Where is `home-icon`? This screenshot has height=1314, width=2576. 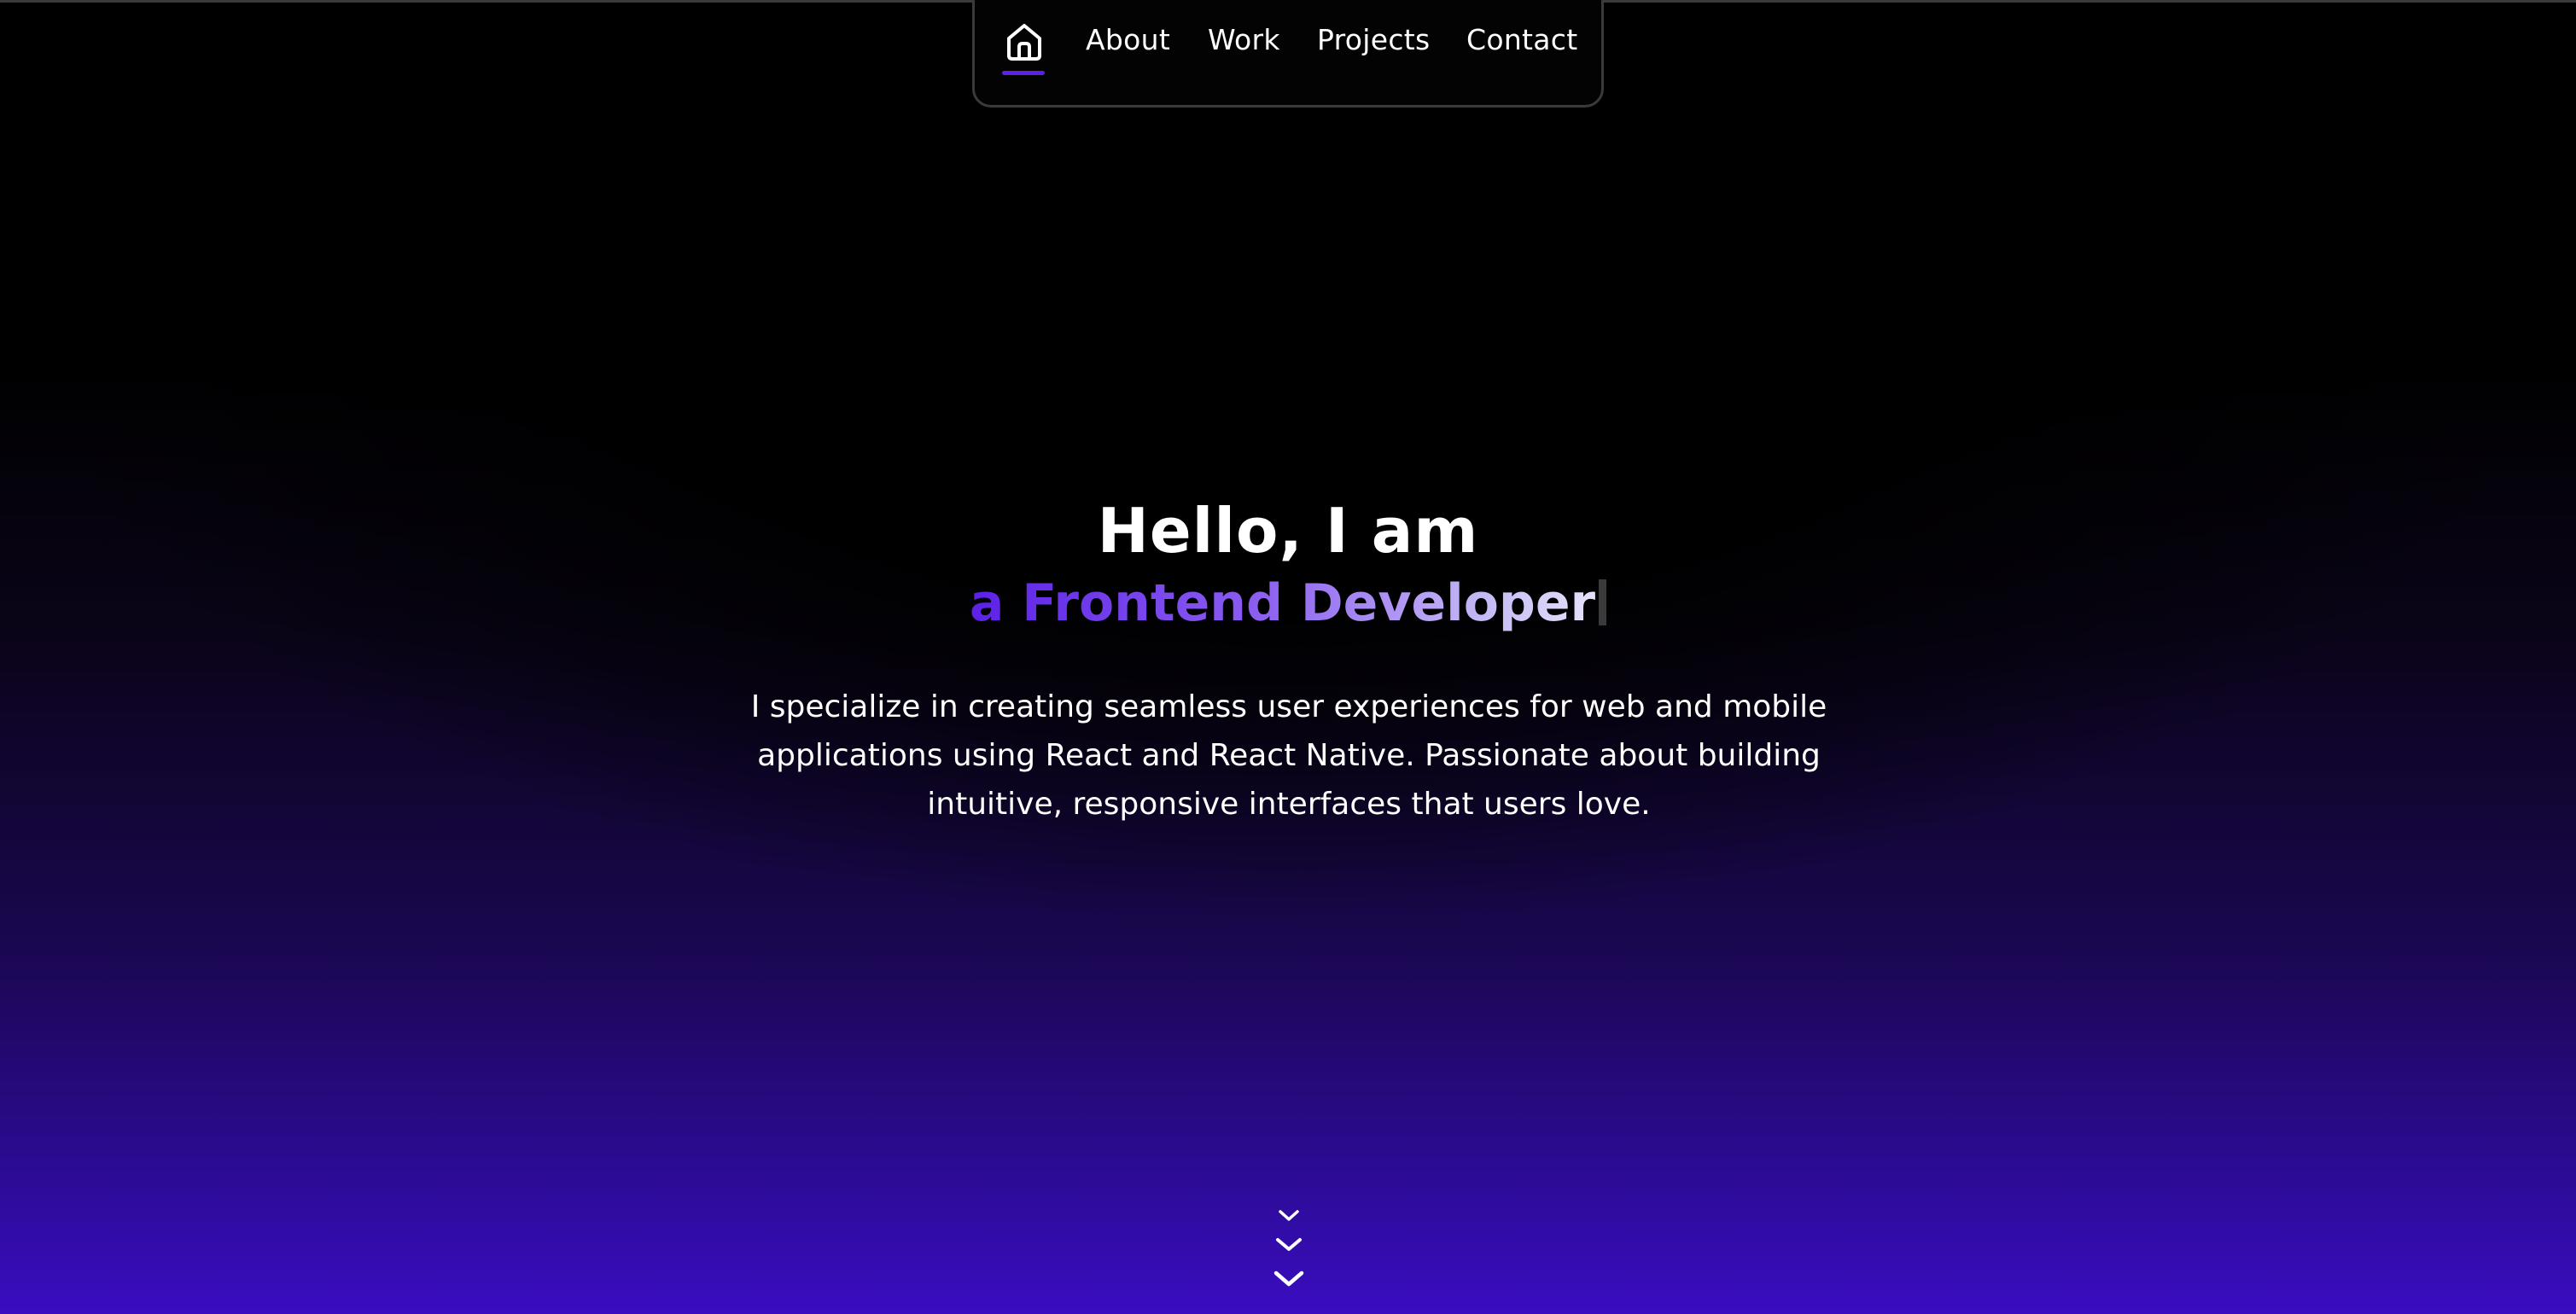
home-icon is located at coordinates (1024, 43).